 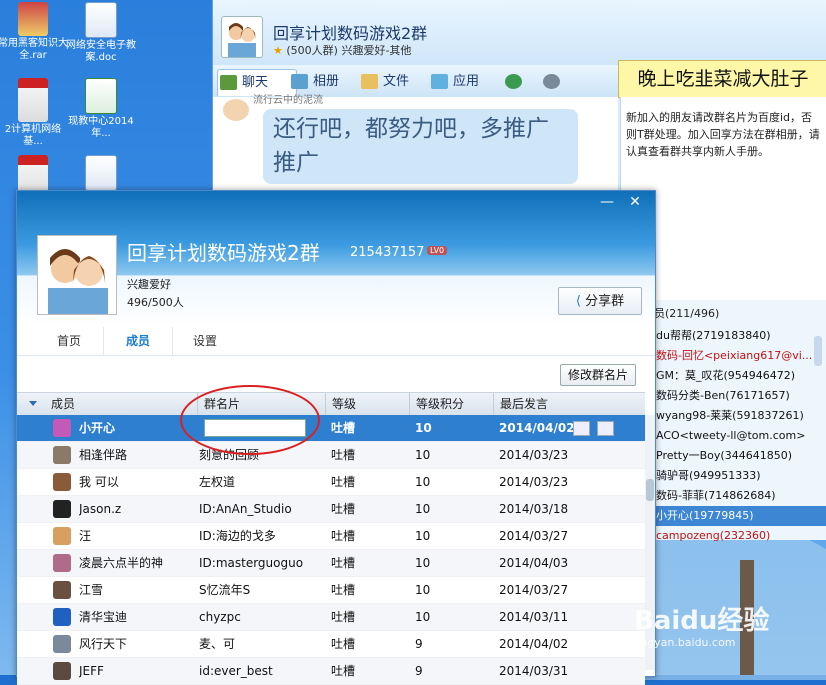 I want to click on group-avatar, so click(x=242, y=37).